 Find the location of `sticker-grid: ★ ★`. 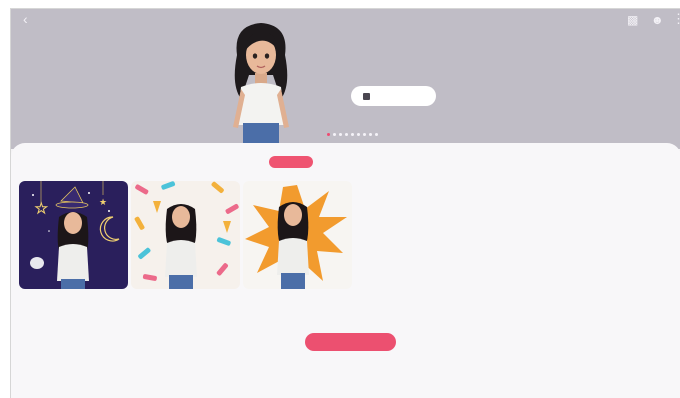

sticker-grid: ★ ★ is located at coordinates (185, 235).